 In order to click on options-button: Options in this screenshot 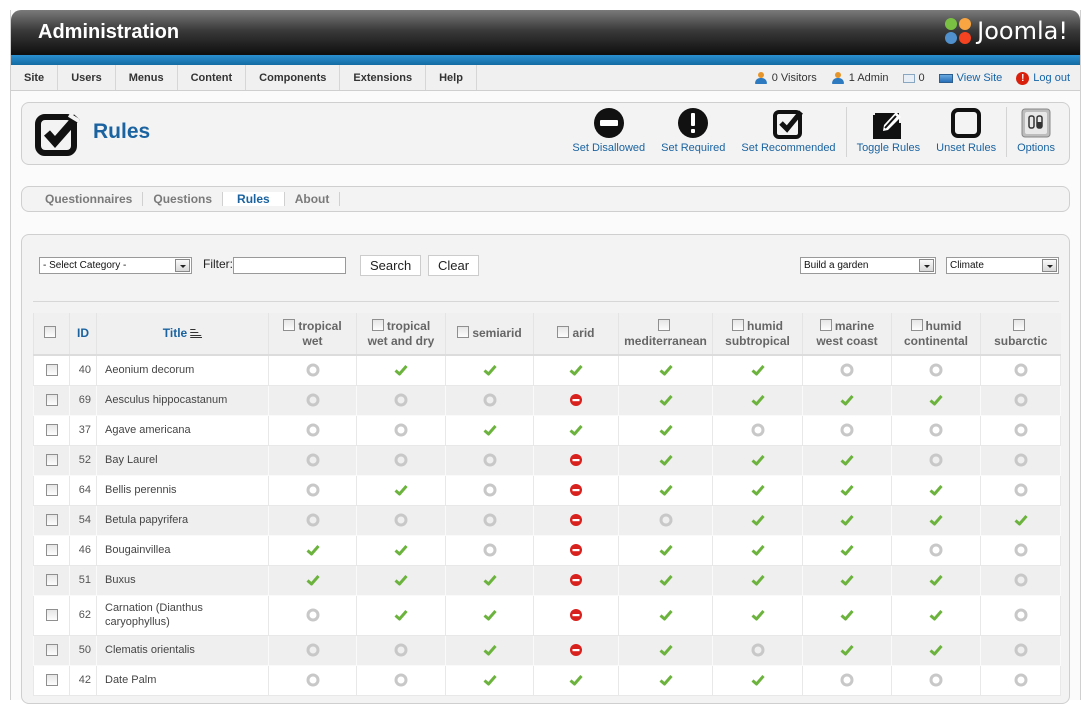, I will do `click(1036, 130)`.